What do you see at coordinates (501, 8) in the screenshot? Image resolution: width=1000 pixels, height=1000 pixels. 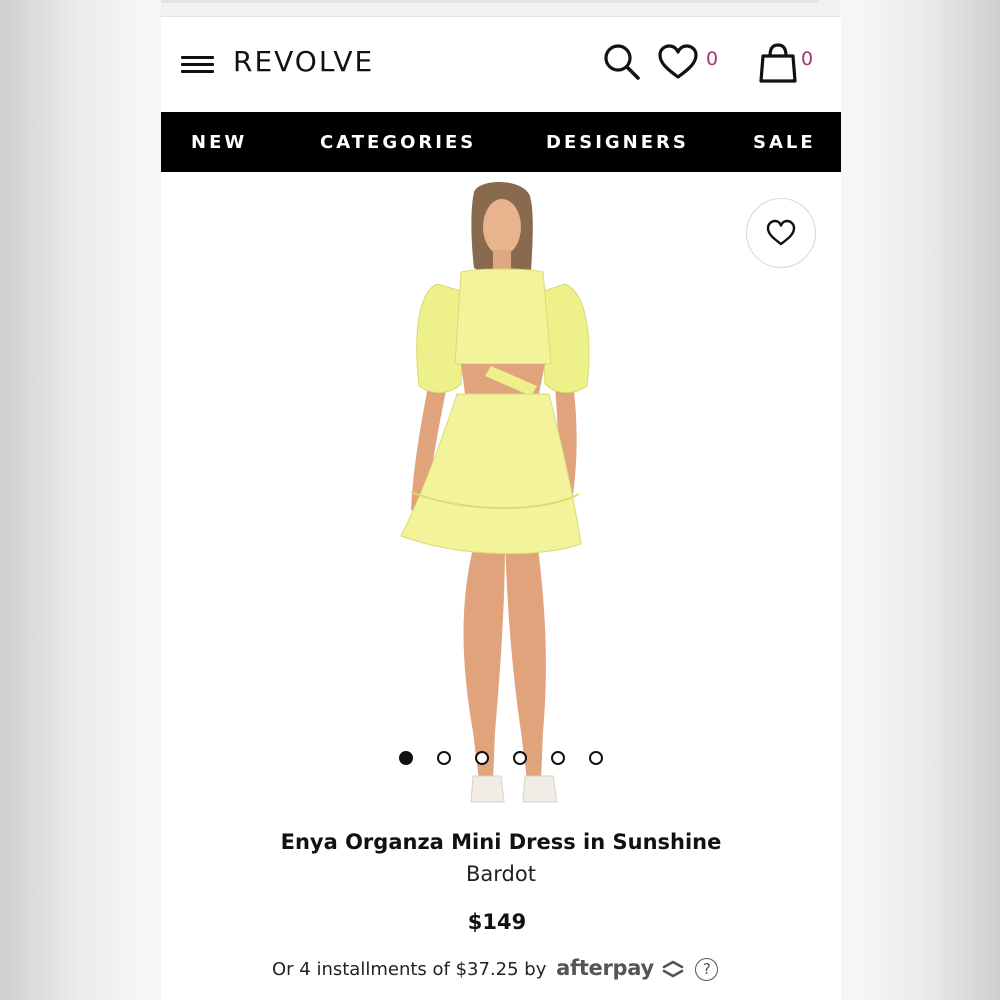 I see `browser-top-strip` at bounding box center [501, 8].